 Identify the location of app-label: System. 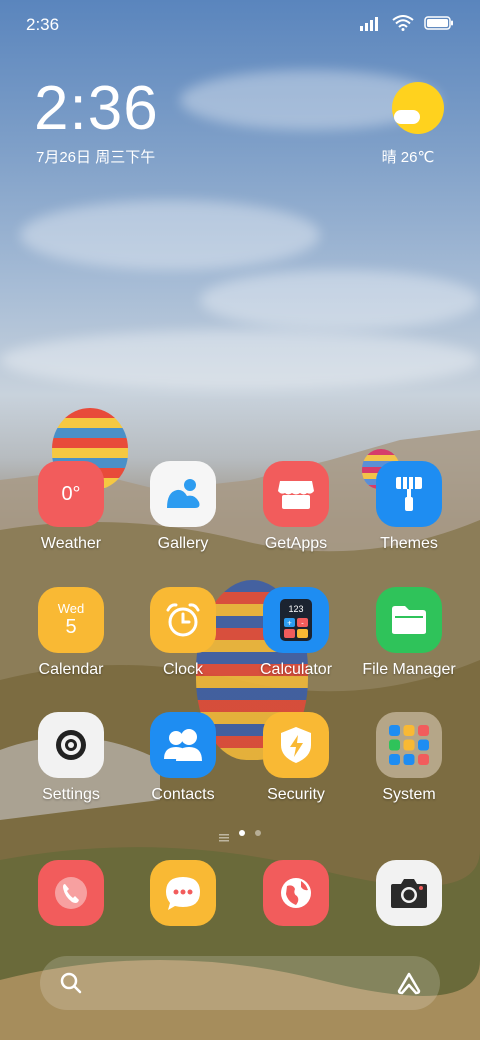
(409, 794).